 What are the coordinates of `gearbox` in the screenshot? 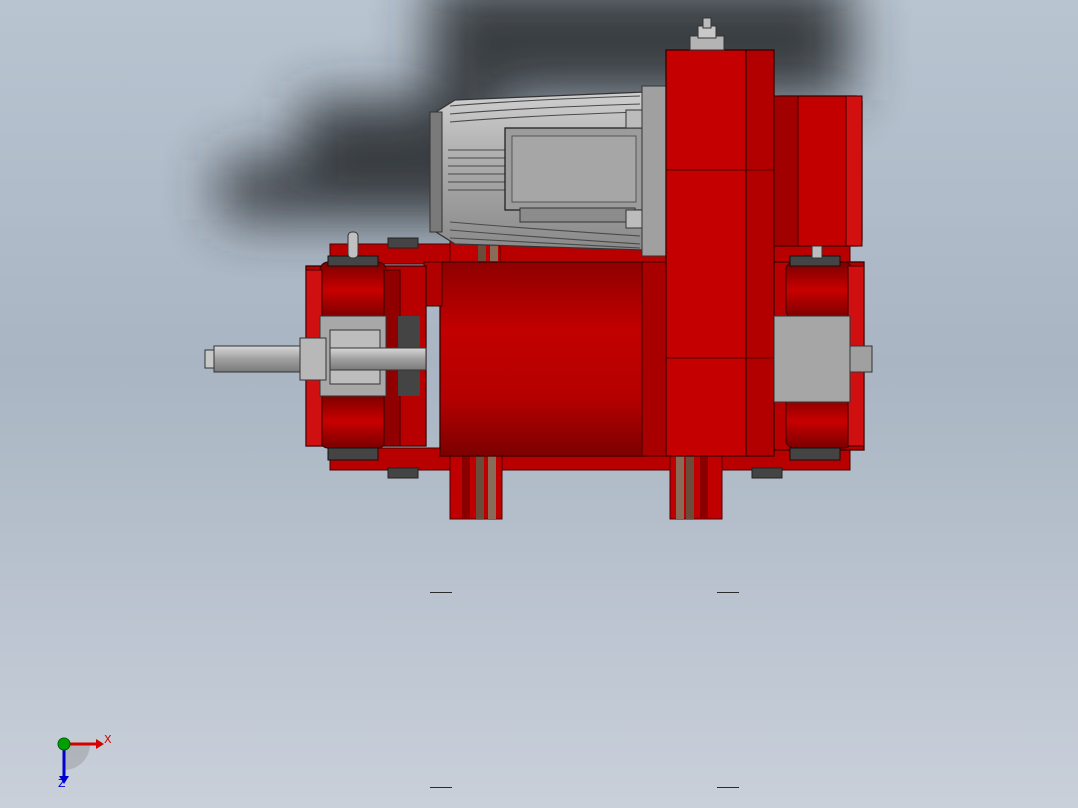 It's located at (720, 237).